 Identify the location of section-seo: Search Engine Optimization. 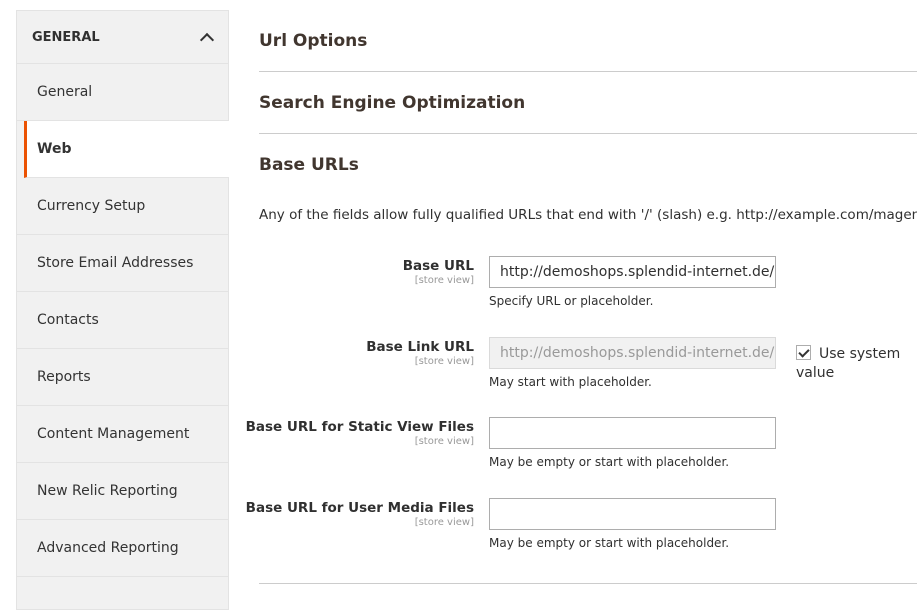
(588, 103).